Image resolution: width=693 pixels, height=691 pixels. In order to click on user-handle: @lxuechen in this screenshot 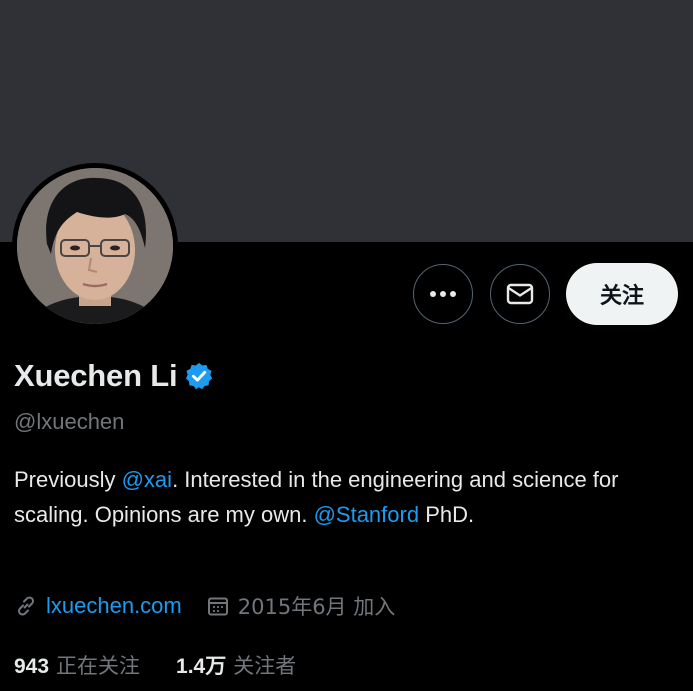, I will do `click(69, 421)`.